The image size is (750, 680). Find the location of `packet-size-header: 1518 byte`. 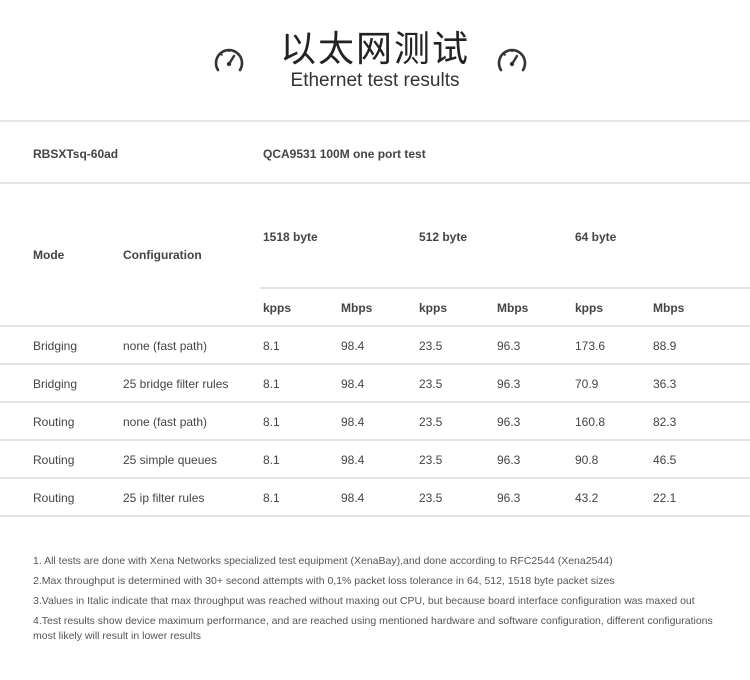

packet-size-header: 1518 byte is located at coordinates (290, 237).